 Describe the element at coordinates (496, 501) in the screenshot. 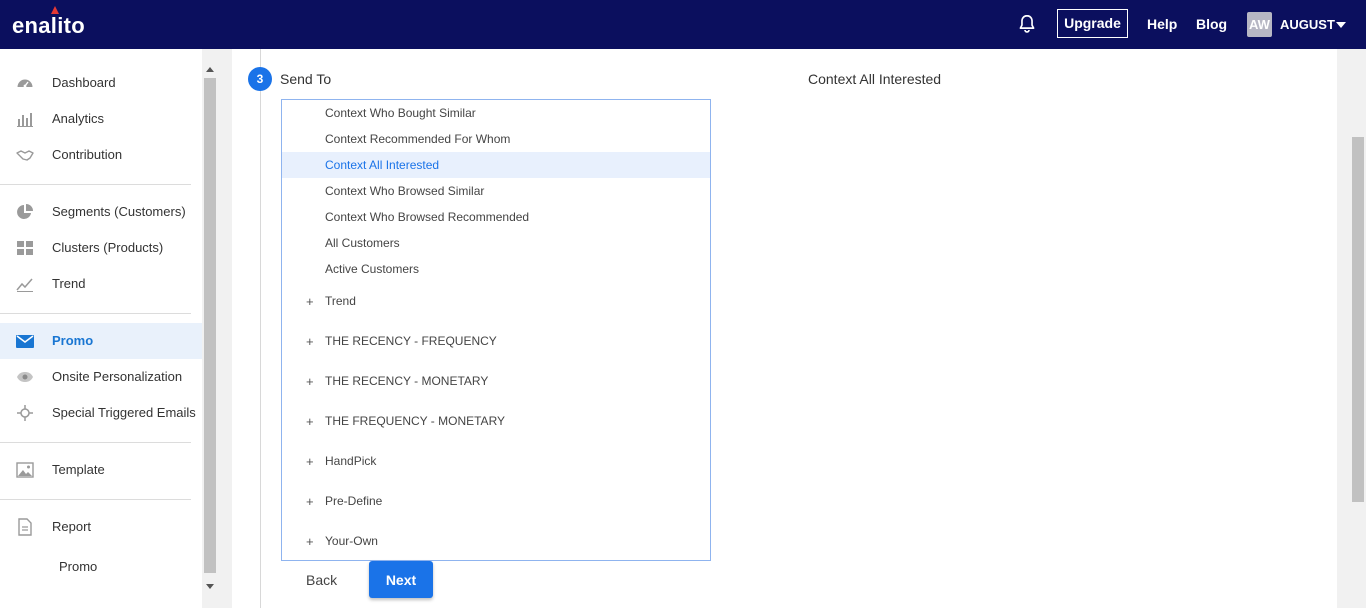

I see `list-group-pre-define: + Pre-Define` at that location.